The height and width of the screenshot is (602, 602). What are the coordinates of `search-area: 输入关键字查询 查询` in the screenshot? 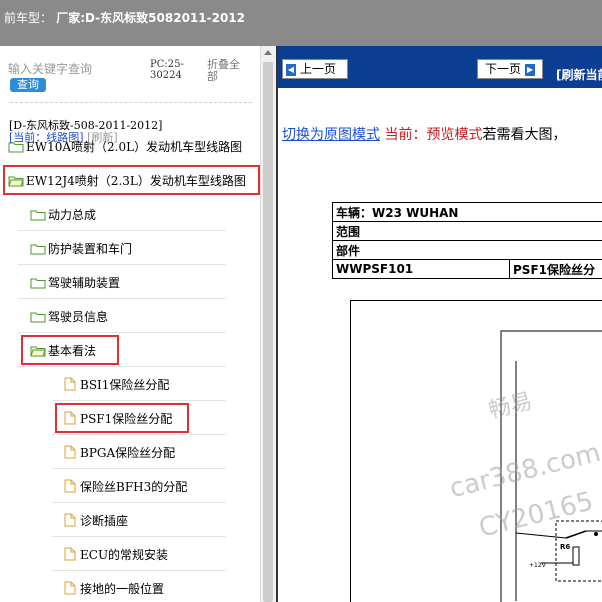 It's located at (78, 76).